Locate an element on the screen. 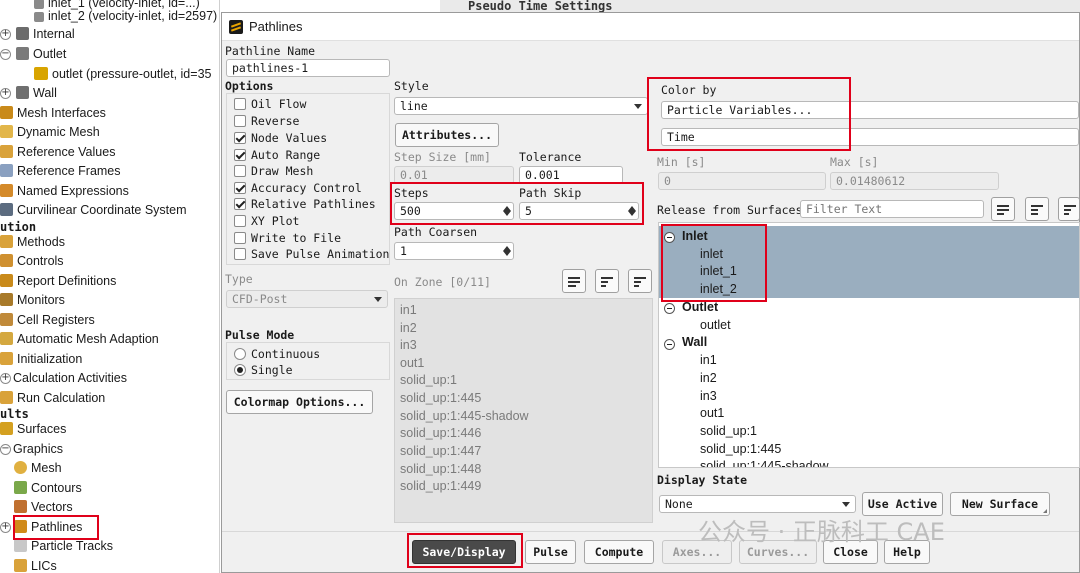 This screenshot has width=1080, height=573. tree-item-monitors: Monitors is located at coordinates (32, 300).